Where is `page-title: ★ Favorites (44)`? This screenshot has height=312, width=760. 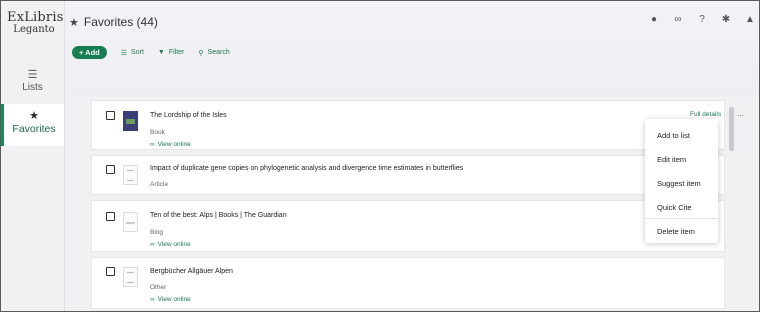 page-title: ★ Favorites (44) is located at coordinates (113, 22).